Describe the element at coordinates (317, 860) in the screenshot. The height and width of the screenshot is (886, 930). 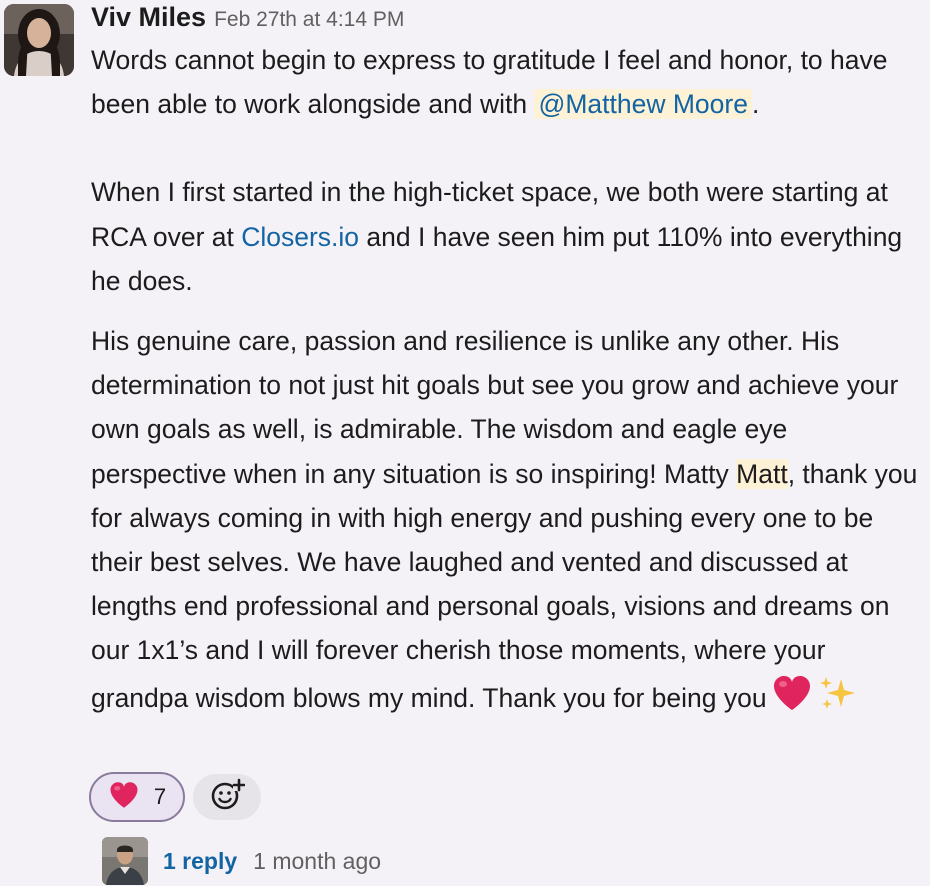
I see `last-reply-time: 1 month ago` at that location.